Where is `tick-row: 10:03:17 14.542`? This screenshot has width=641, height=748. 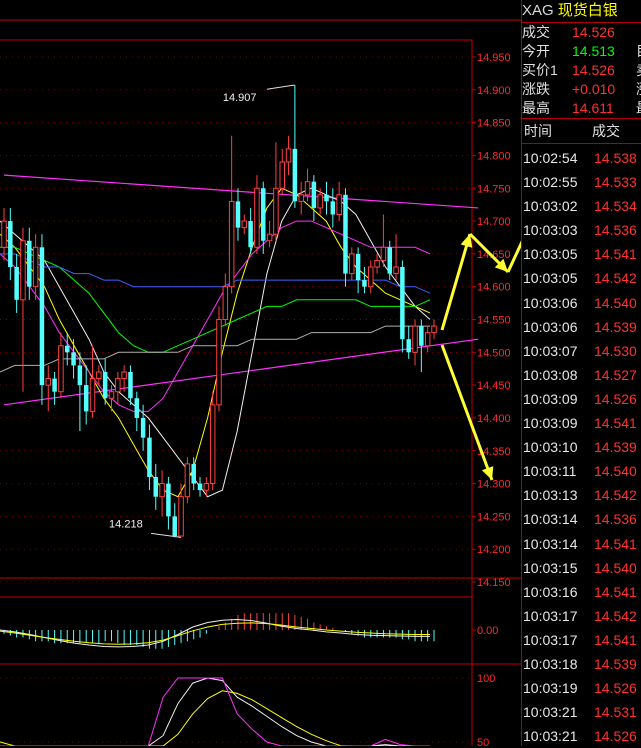 tick-row: 10:03:17 14.542 is located at coordinates (581, 616).